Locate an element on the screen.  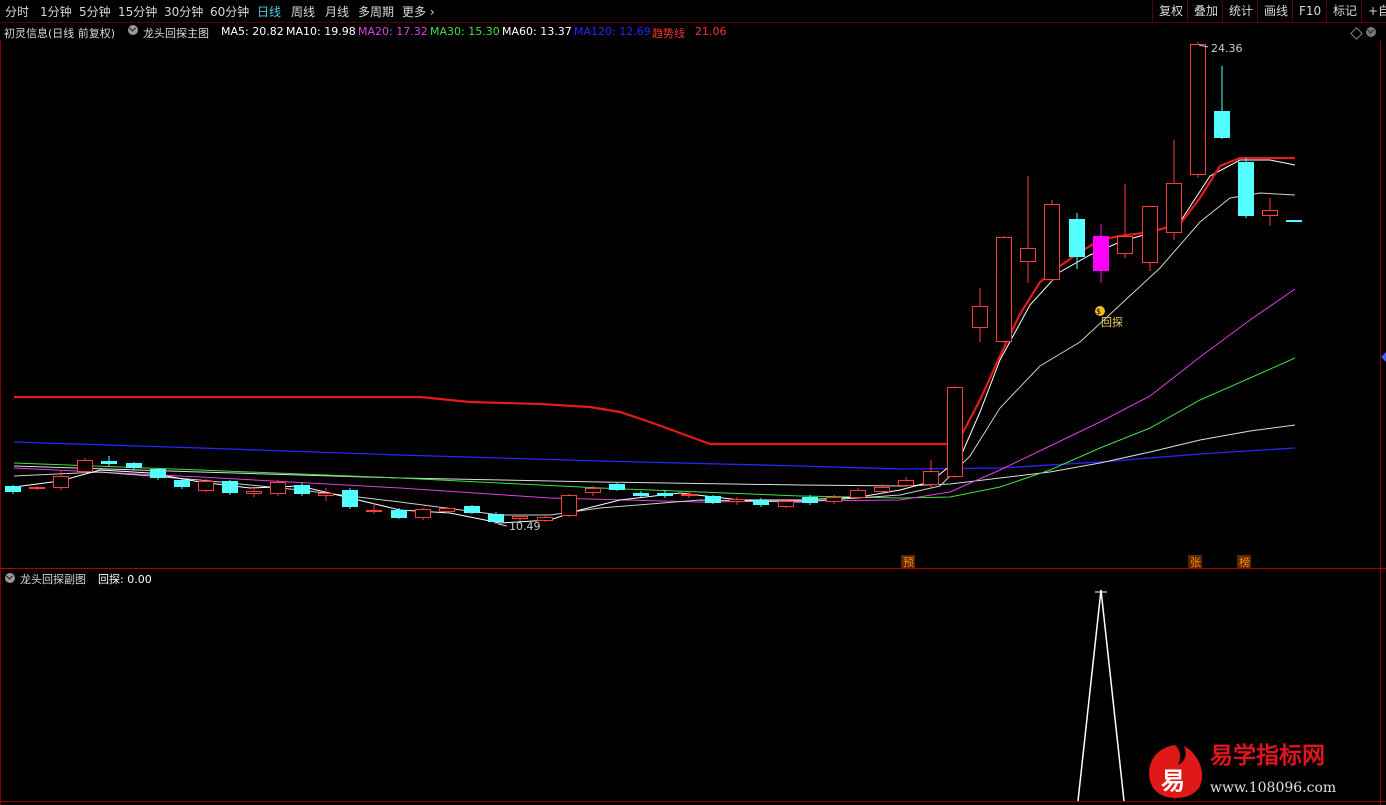
sub-legend: 龙头回探副图 回探: 0.00 is located at coordinates (200, 578).